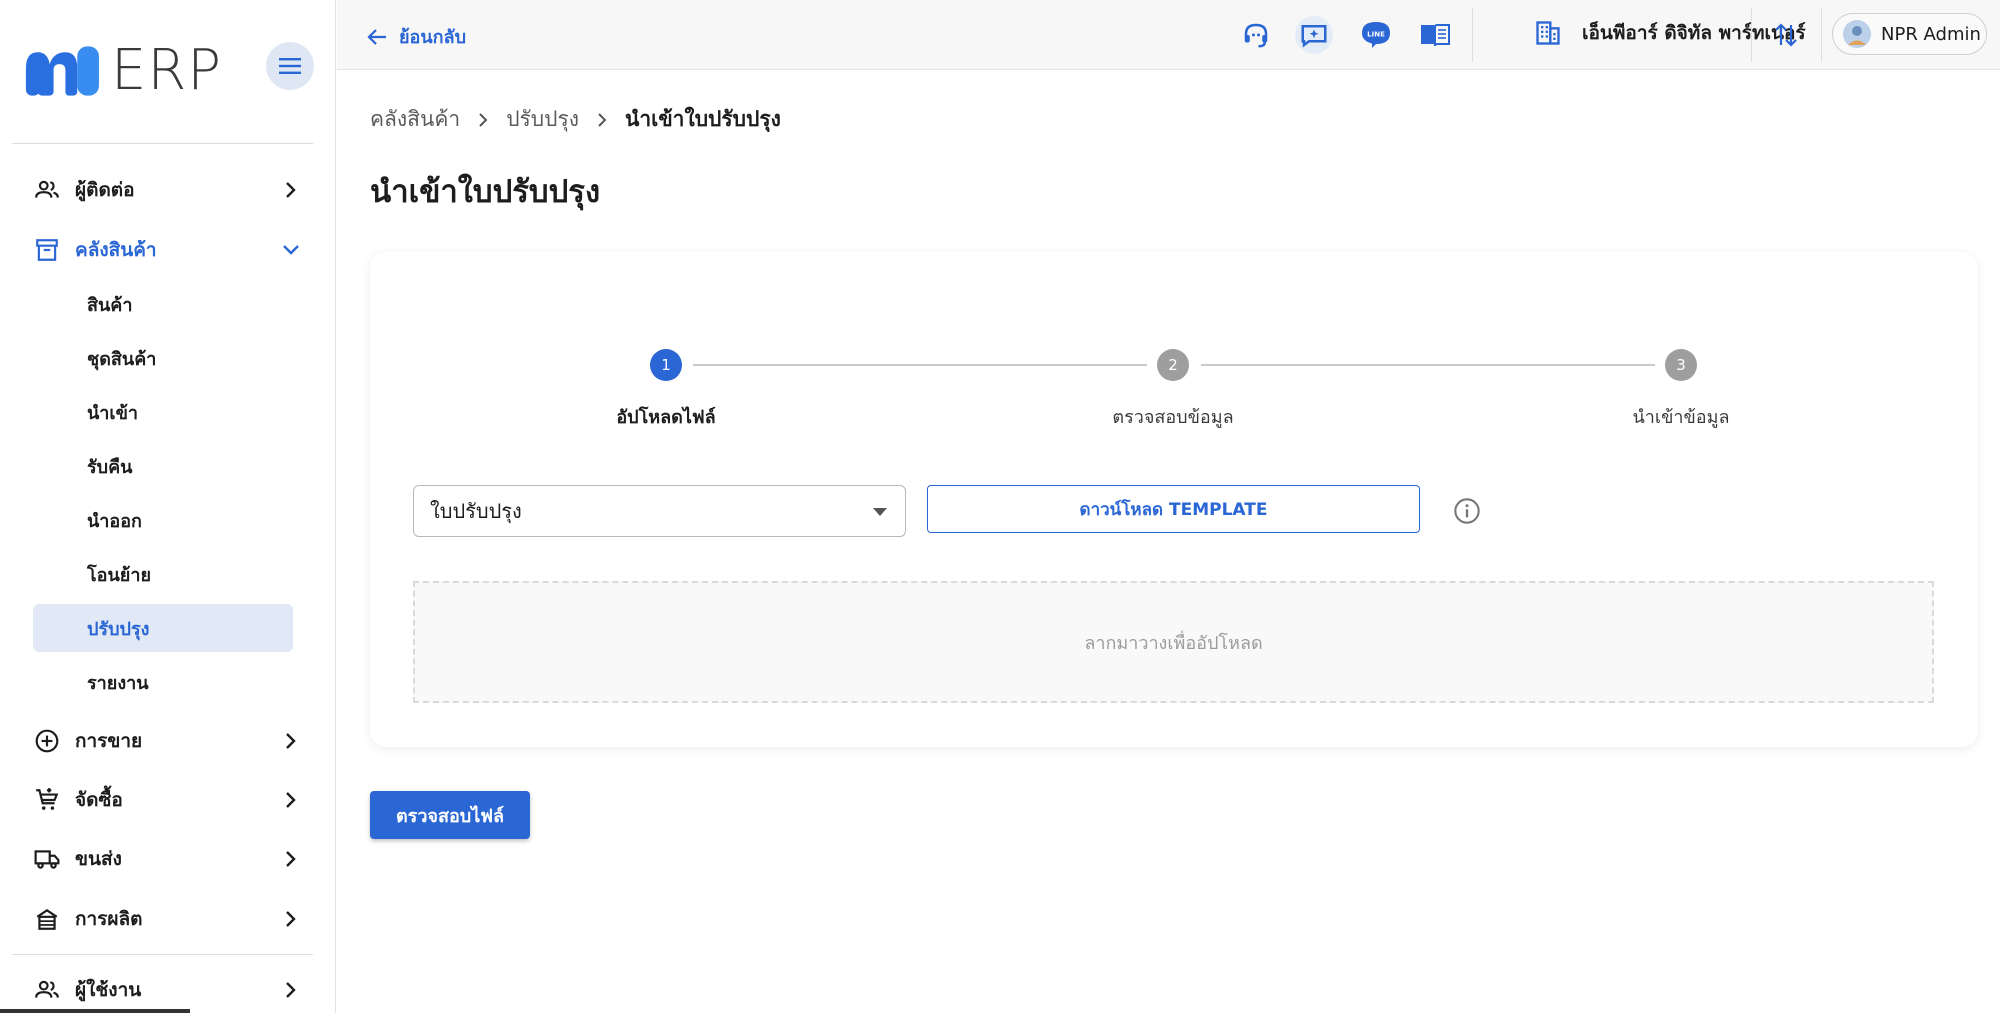 The width and height of the screenshot is (2000, 1013). I want to click on sidebar-subitem-returns: รับคืน, so click(163, 466).